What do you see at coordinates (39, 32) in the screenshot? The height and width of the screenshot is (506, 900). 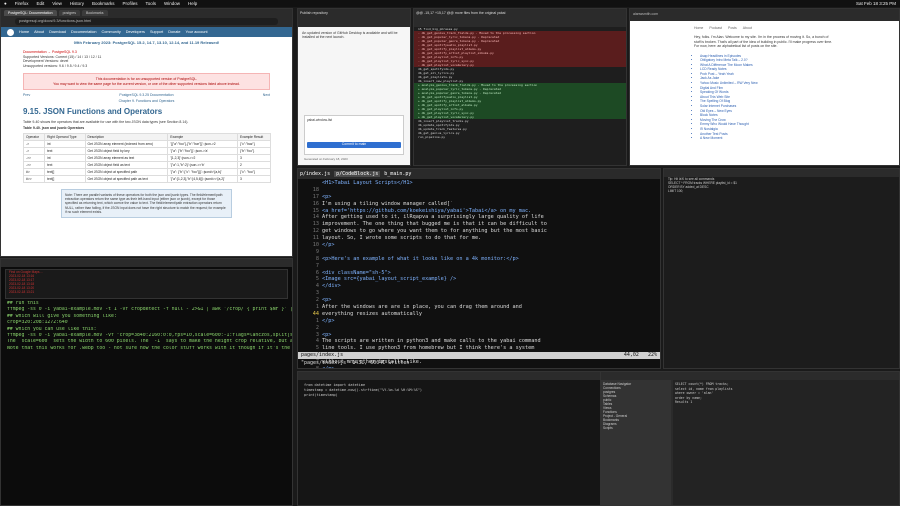 I see `nav-link: About` at bounding box center [39, 32].